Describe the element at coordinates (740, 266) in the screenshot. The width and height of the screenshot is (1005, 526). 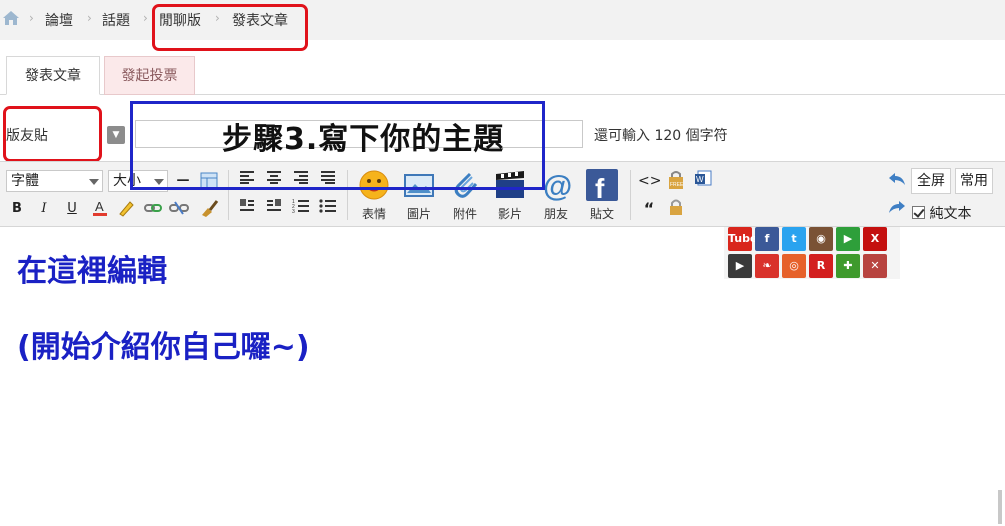
I see `video-play-icon: ▶` at that location.